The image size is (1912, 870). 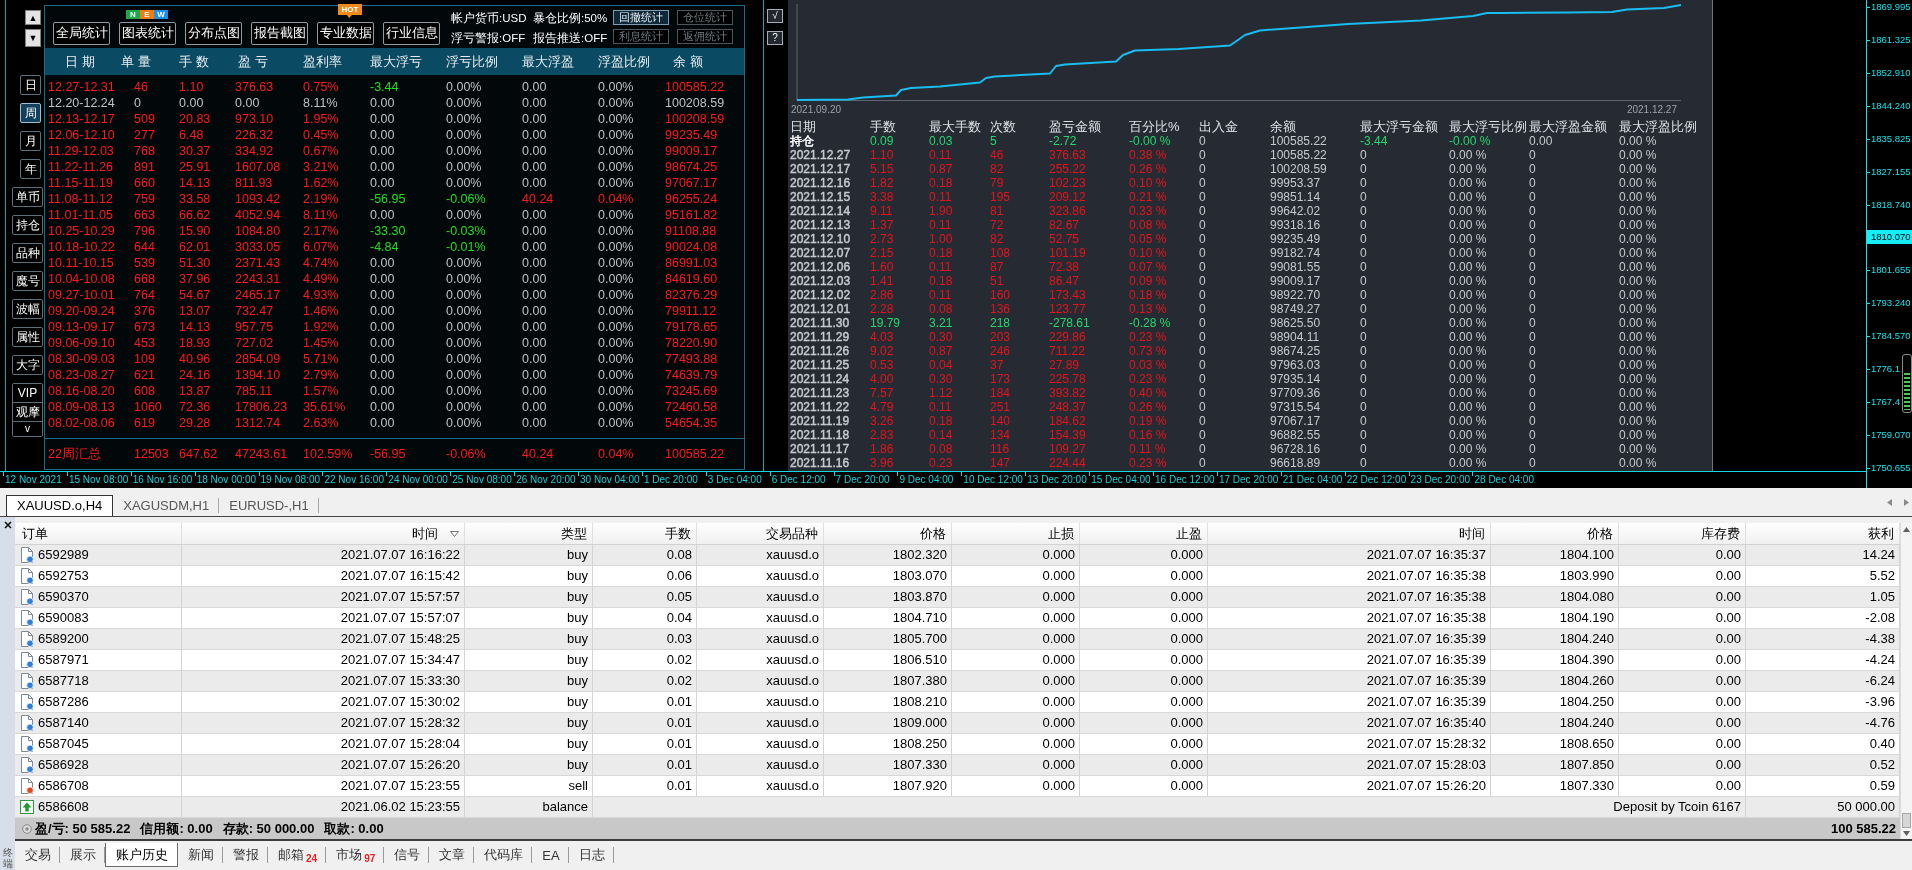 I want to click on table-row: 6589200 2021.07.07 15:48:25 buy 0.03 xauusd.o 1805.700 0.000 0.000 2021.07.07 16:35:39 1804.240 0.00 -4.38, so click(x=957, y=639).